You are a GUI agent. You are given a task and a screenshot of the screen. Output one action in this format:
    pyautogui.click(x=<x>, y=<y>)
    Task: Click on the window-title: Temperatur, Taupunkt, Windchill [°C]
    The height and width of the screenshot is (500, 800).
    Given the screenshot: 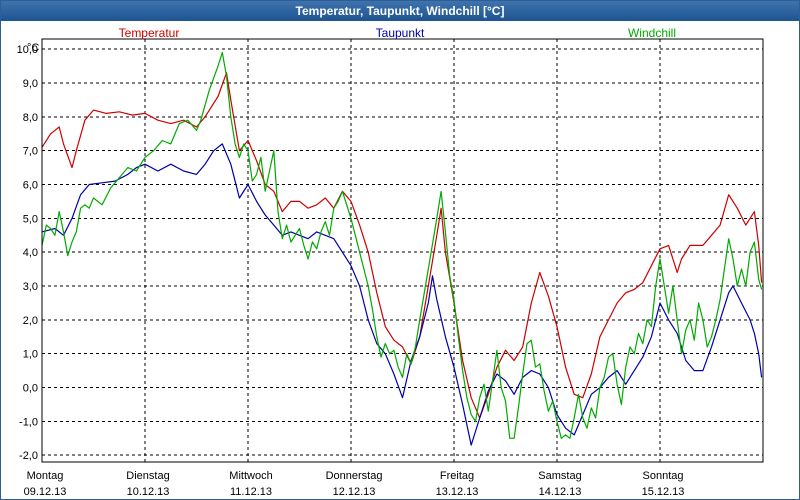 What is the action you would take?
    pyautogui.click(x=400, y=11)
    